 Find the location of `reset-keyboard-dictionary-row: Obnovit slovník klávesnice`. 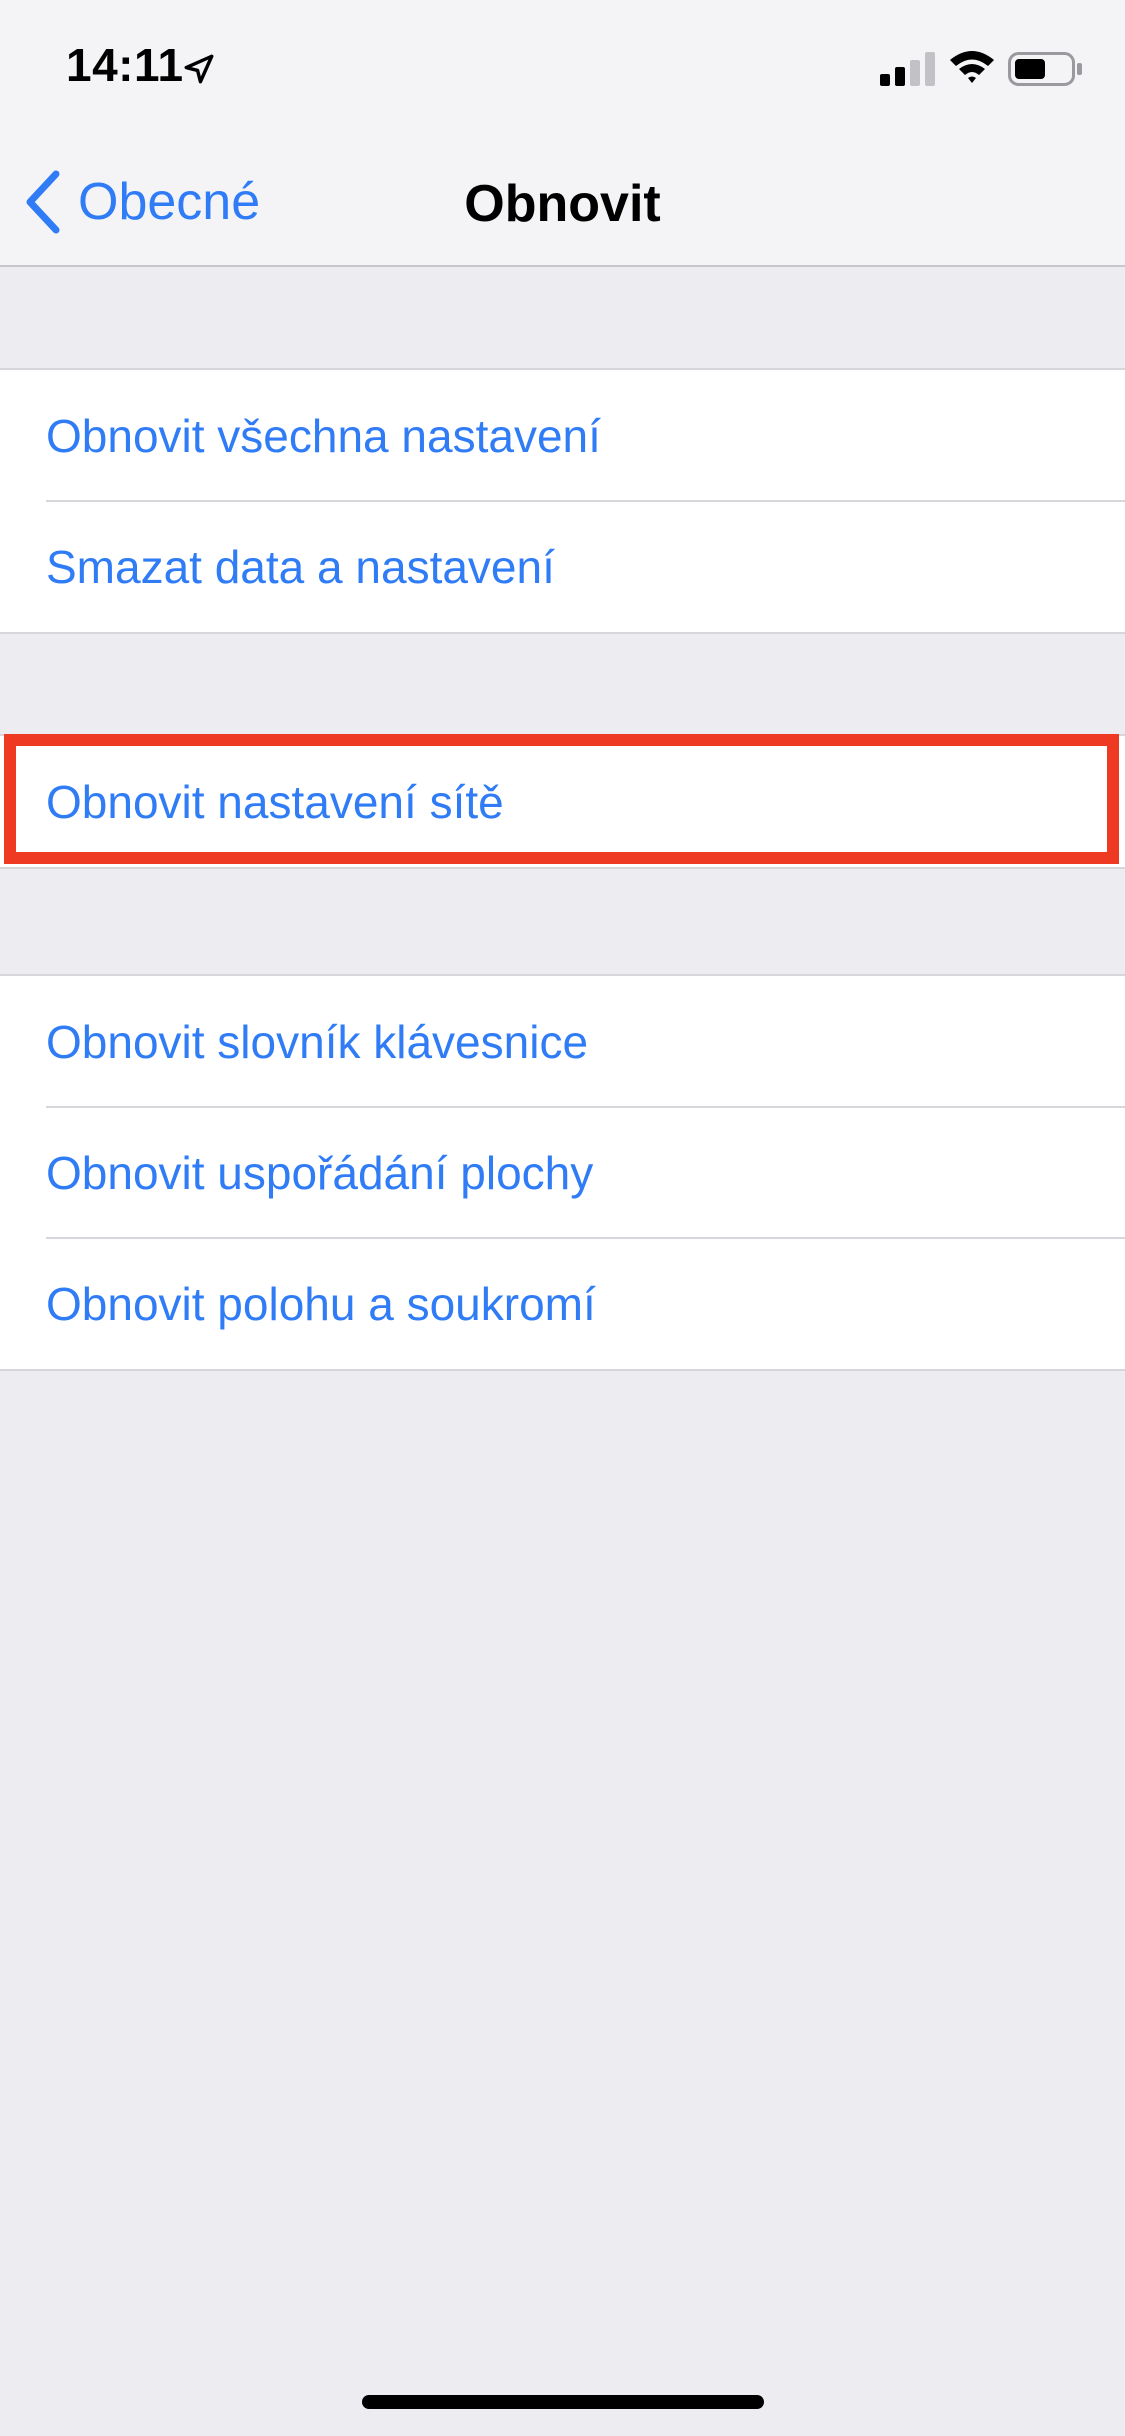

reset-keyboard-dictionary-row: Obnovit slovník klávesnice is located at coordinates (562, 1041).